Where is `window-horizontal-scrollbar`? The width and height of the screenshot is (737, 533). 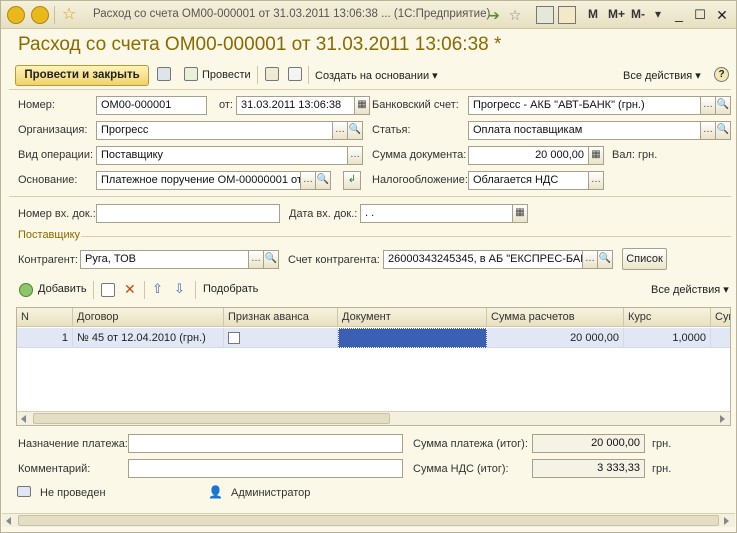
window-horizontal-scrollbar is located at coordinates (368, 520).